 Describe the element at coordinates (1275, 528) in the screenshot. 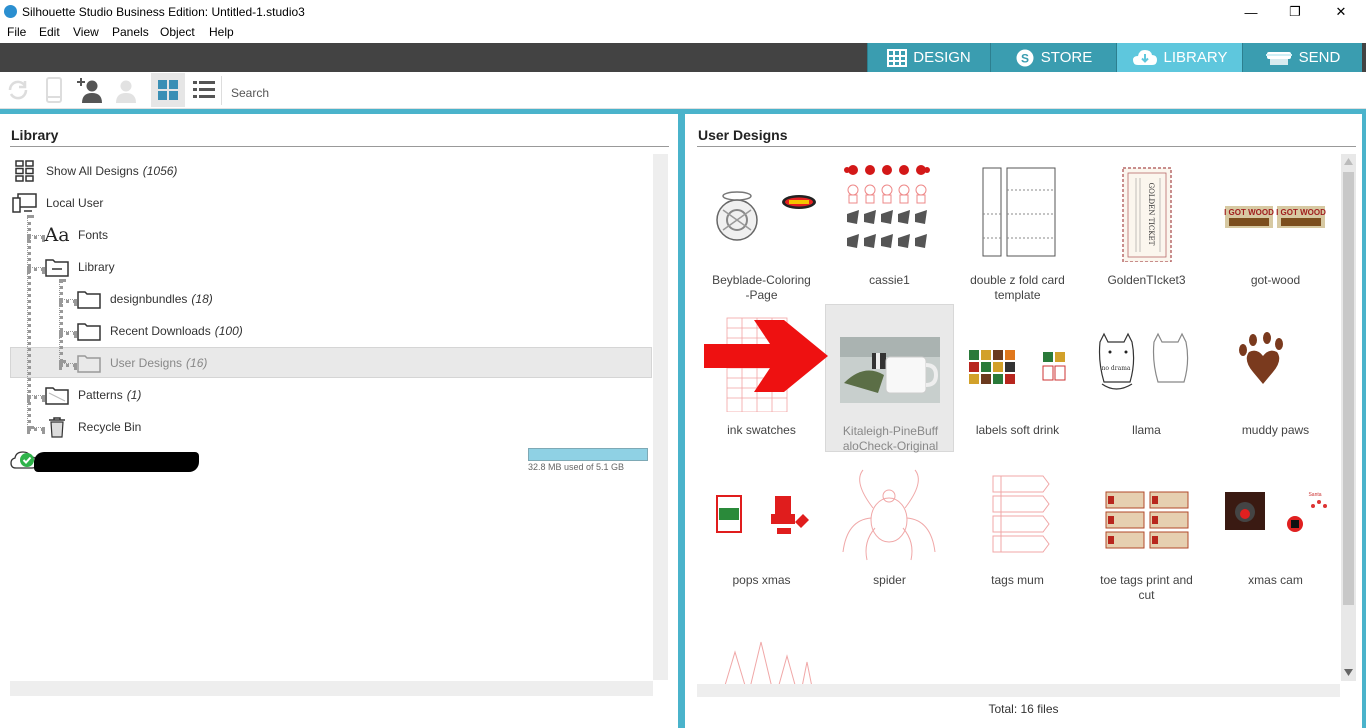

I see `design-card-xmas-cam: Santa xmas cam` at that location.